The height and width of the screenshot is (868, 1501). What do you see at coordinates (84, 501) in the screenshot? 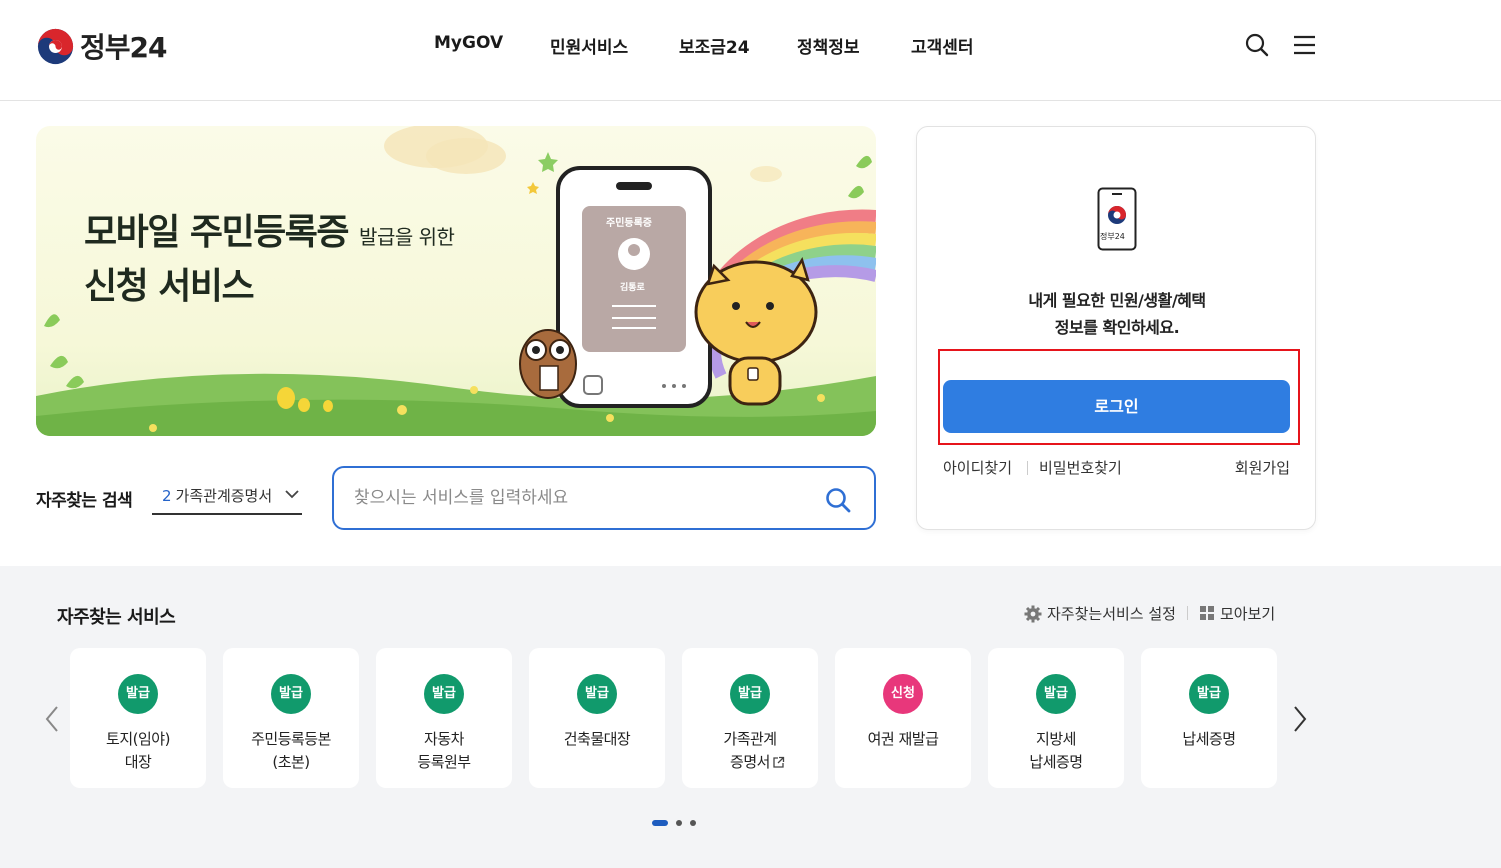
I see `frequent-search-label: 자주찾는 검색` at bounding box center [84, 501].